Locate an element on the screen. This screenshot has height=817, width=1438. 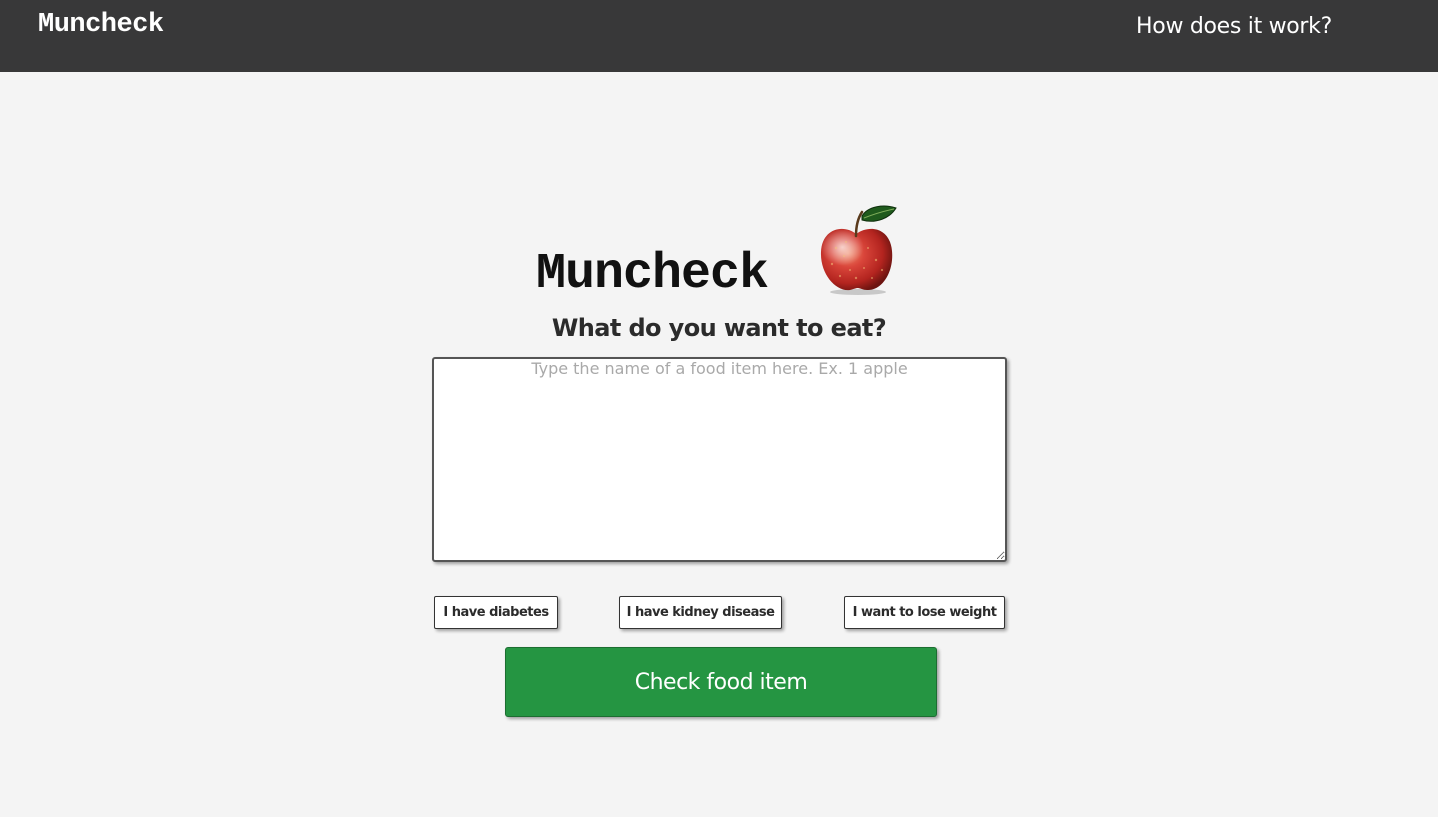
hero-logo-text: Muncheck is located at coordinates (652, 274).